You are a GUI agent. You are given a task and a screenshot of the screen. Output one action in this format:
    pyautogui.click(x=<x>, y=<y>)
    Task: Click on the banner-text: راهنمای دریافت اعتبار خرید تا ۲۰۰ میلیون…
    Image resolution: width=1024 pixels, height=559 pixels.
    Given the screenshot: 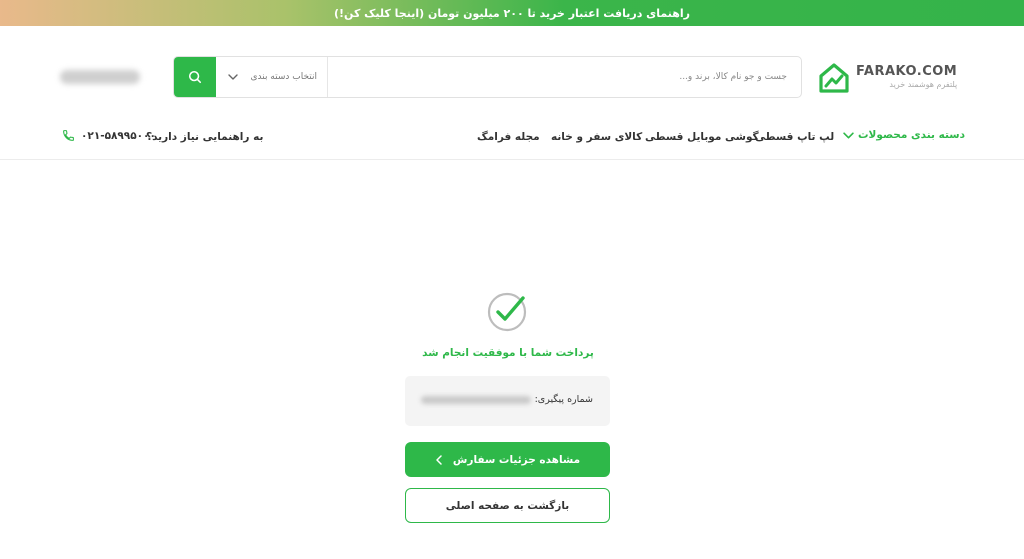 What is the action you would take?
    pyautogui.click(x=512, y=13)
    